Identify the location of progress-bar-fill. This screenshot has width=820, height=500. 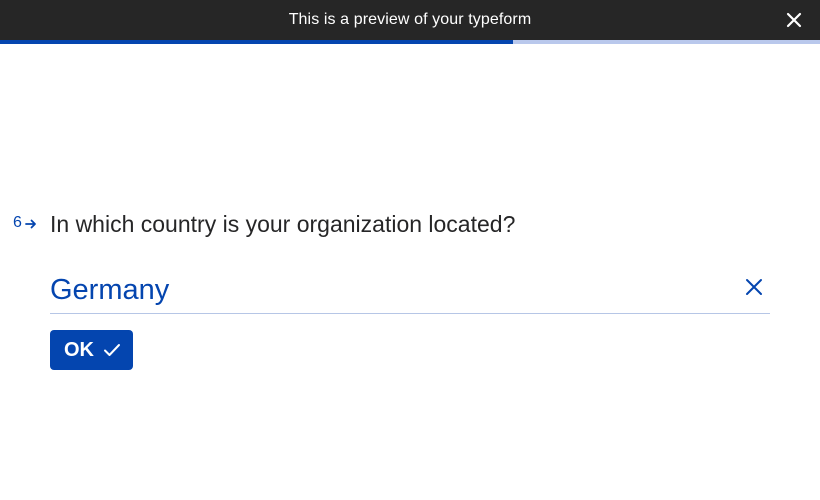
(256, 42).